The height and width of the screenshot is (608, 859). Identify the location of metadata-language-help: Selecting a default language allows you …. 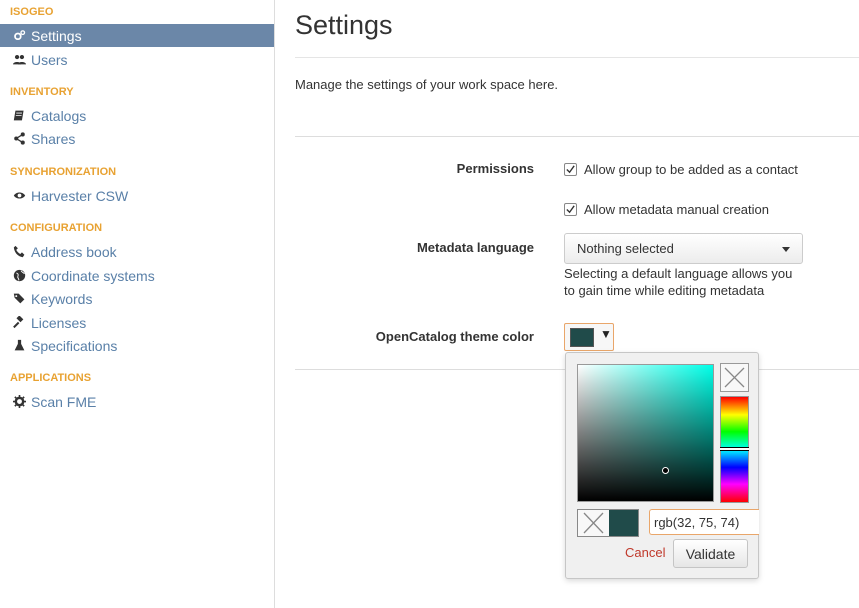
(678, 282).